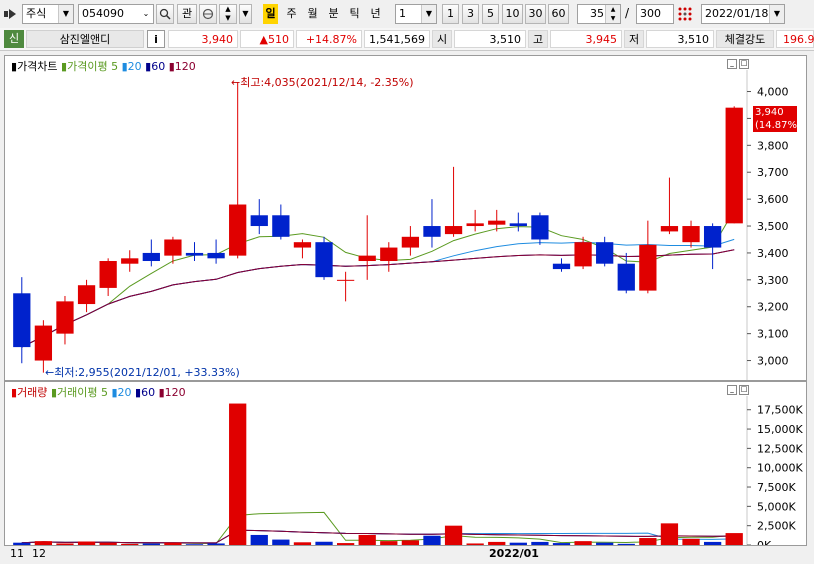 Image resolution: width=814 pixels, height=564 pixels. I want to click on interval-minute: 분, so click(333, 14).